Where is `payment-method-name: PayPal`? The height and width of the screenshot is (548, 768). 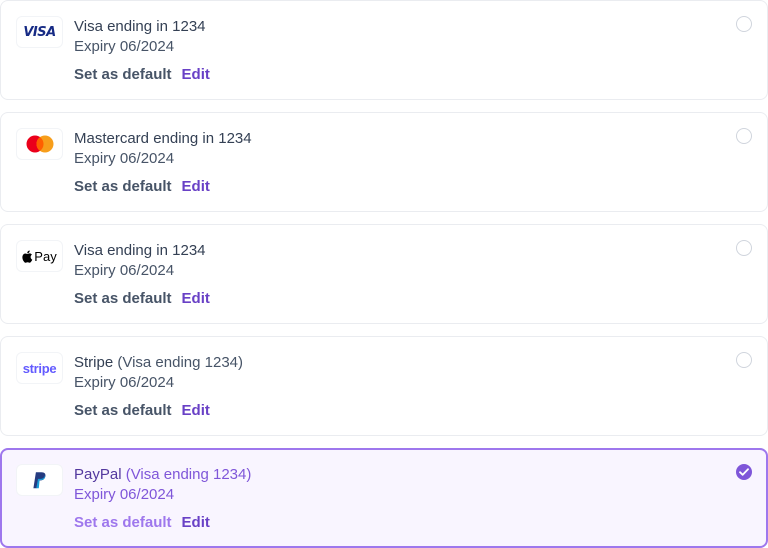 payment-method-name: PayPal is located at coordinates (98, 474).